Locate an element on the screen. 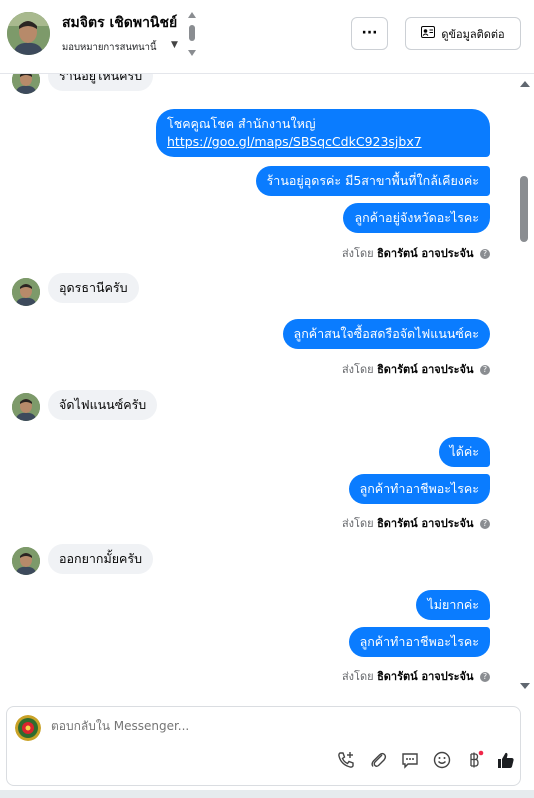 The height and width of the screenshot is (798, 534). reply-input is located at coordinates (201, 726).